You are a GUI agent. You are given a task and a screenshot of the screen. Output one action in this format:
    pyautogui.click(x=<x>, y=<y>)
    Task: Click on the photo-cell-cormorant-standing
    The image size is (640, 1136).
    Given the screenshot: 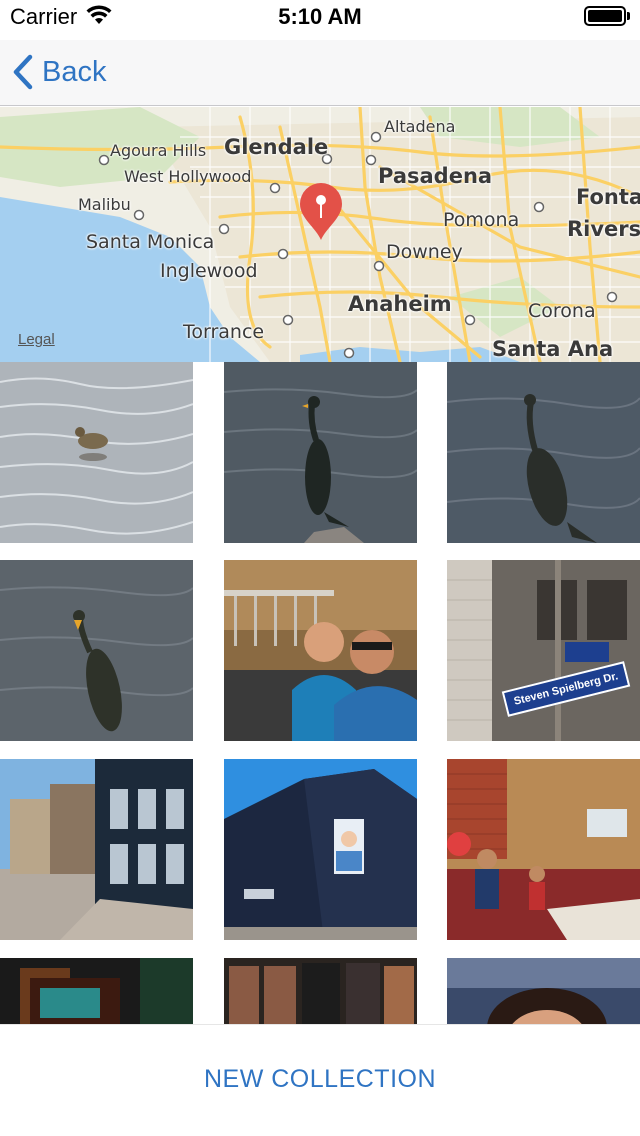 What is the action you would take?
    pyautogui.click(x=96, y=650)
    